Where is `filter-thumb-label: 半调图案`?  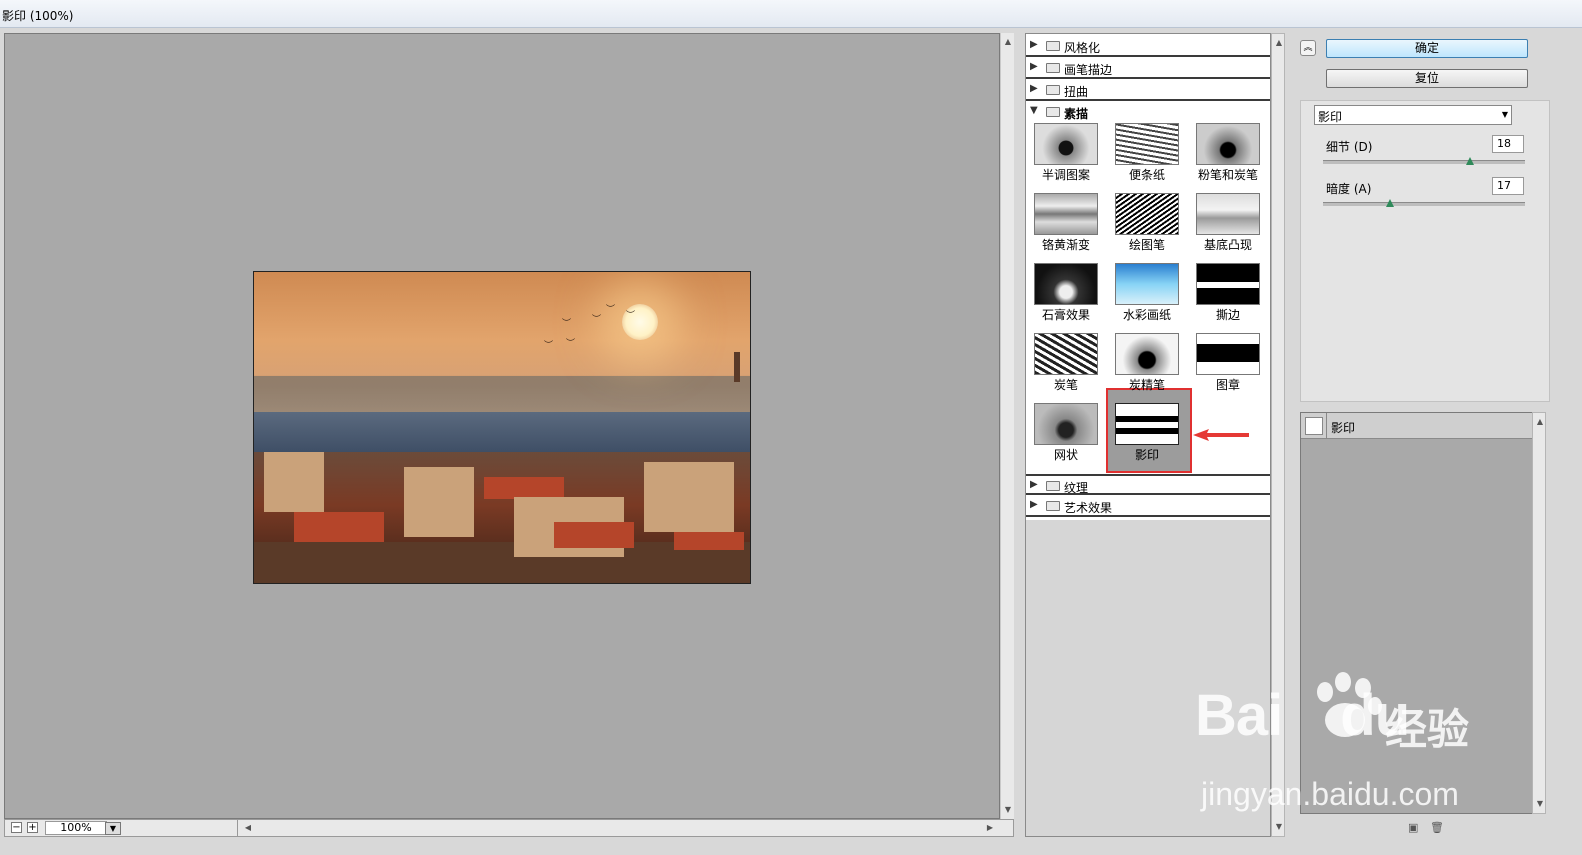
filter-thumb-label: 半调图案 is located at coordinates (1065, 175).